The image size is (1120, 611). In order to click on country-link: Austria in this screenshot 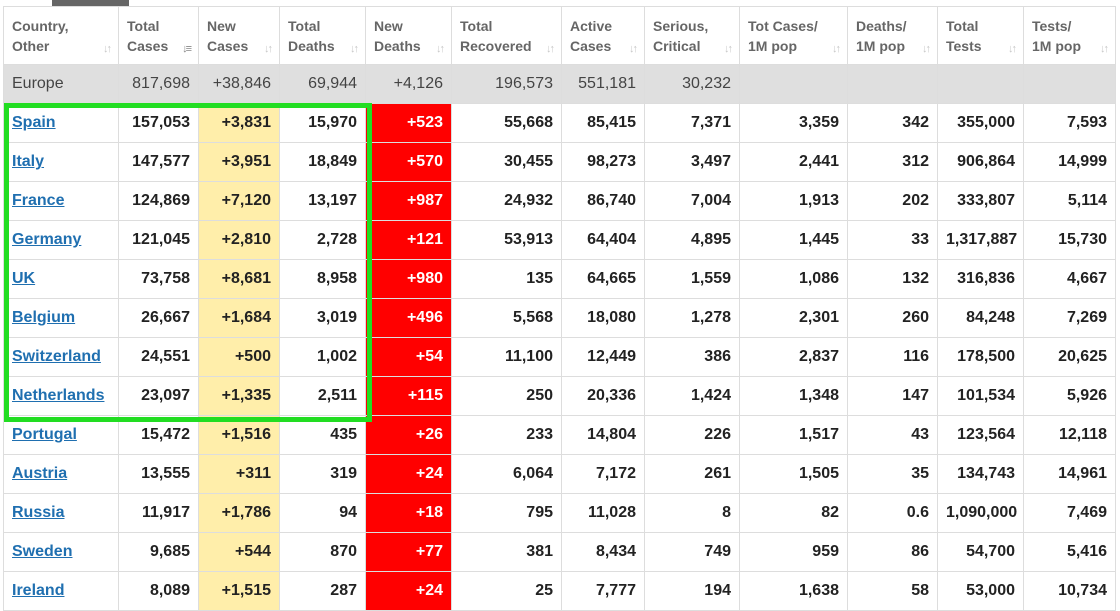, I will do `click(39, 473)`.